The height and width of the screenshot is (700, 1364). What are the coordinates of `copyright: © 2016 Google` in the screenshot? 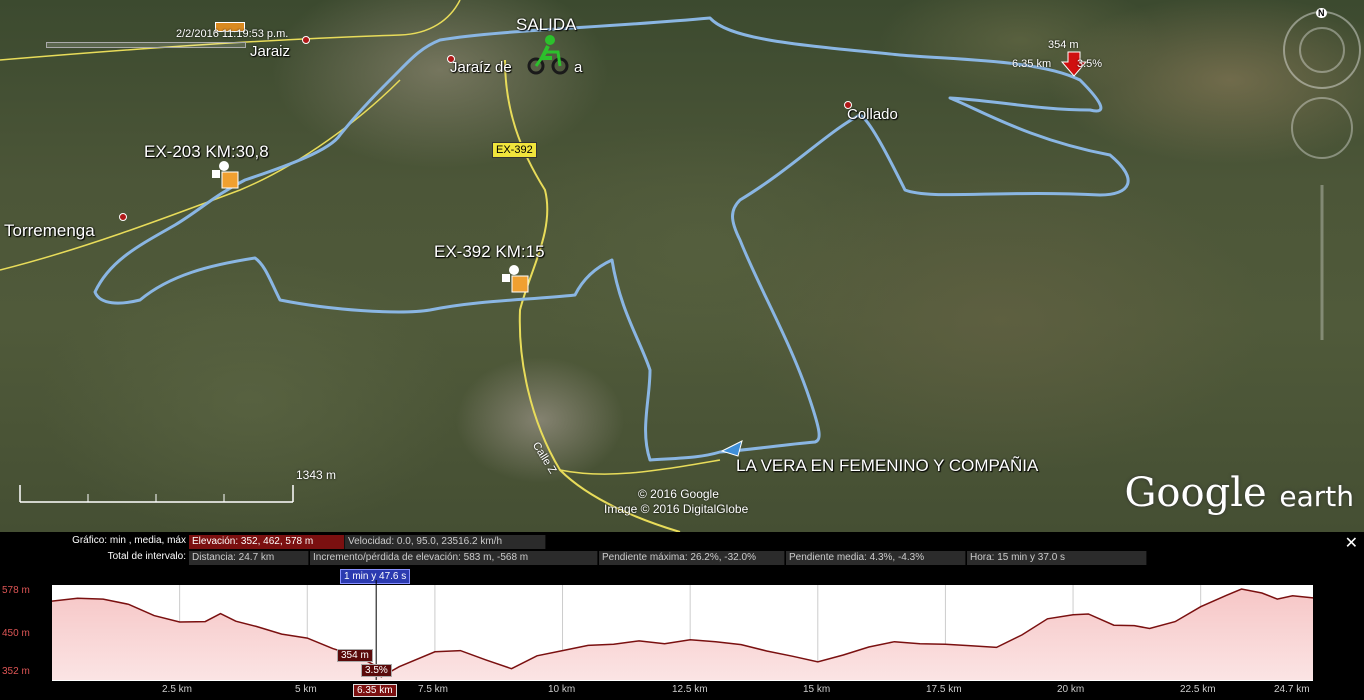 It's located at (678, 494).